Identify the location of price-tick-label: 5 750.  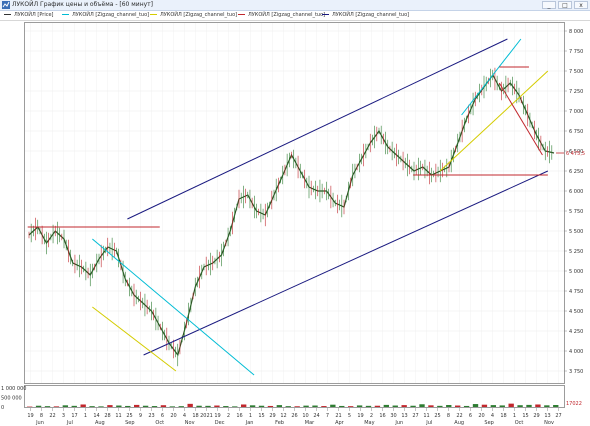
(576, 212).